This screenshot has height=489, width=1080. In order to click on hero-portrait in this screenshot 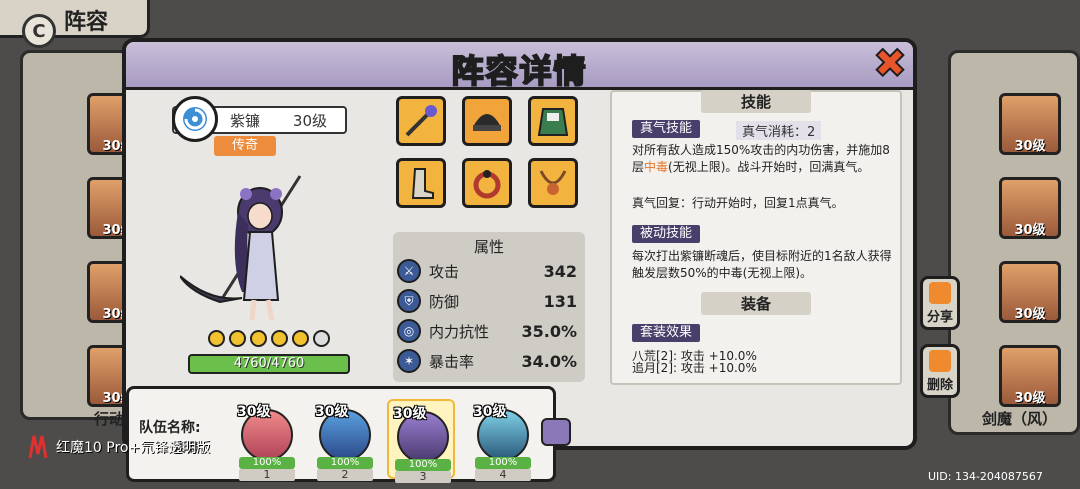, I will do `click(241, 248)`.